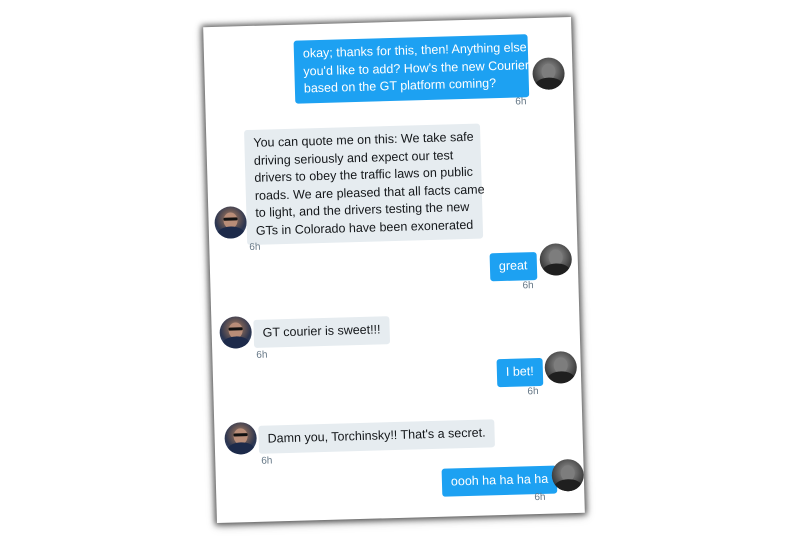  I want to click on message-bubble: I bet!, so click(520, 372).